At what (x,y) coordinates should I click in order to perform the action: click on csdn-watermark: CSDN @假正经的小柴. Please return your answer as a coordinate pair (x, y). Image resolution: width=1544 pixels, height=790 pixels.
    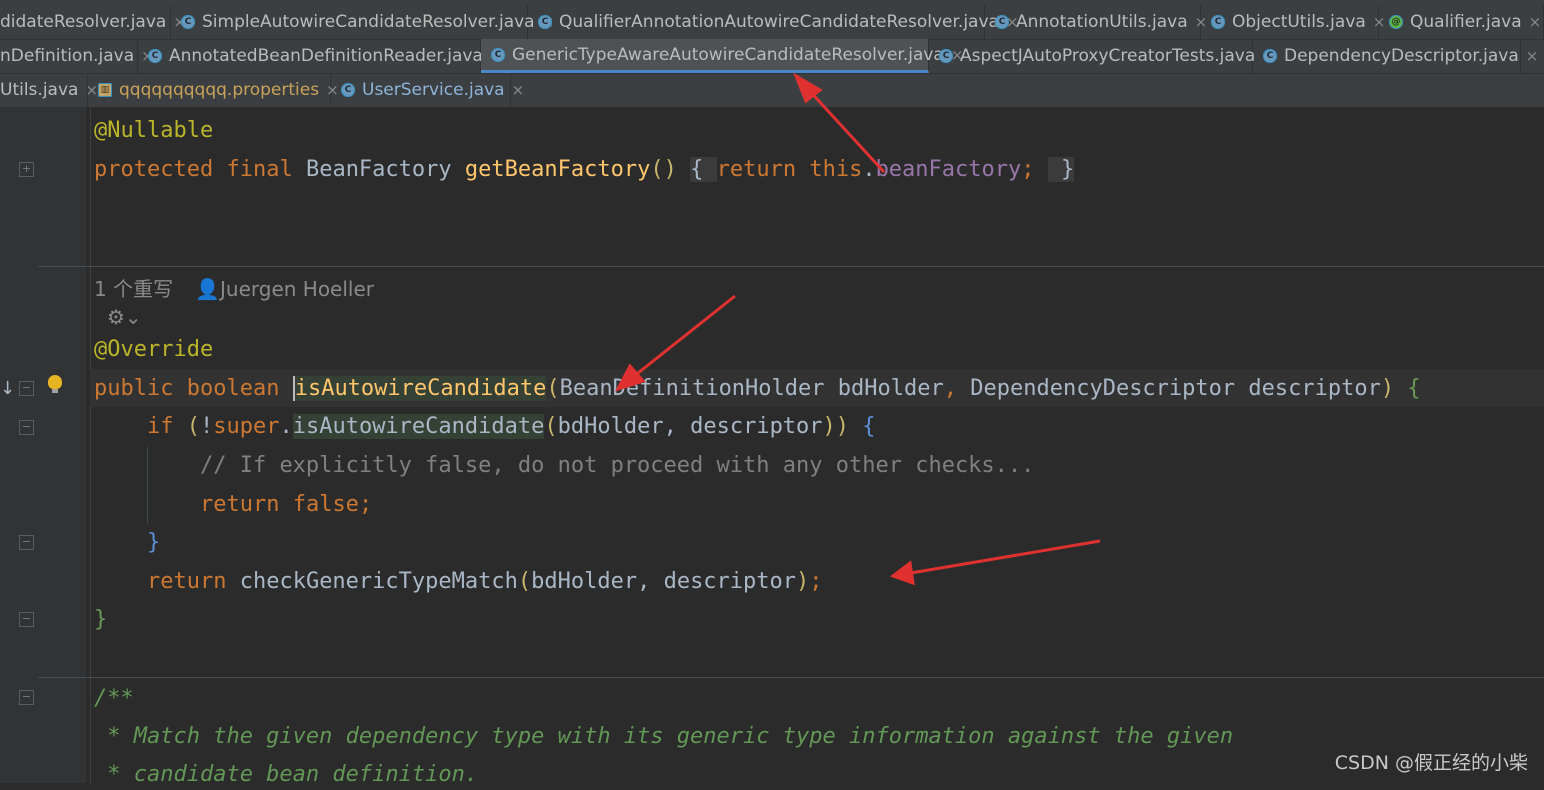
    Looking at the image, I should click on (1431, 763).